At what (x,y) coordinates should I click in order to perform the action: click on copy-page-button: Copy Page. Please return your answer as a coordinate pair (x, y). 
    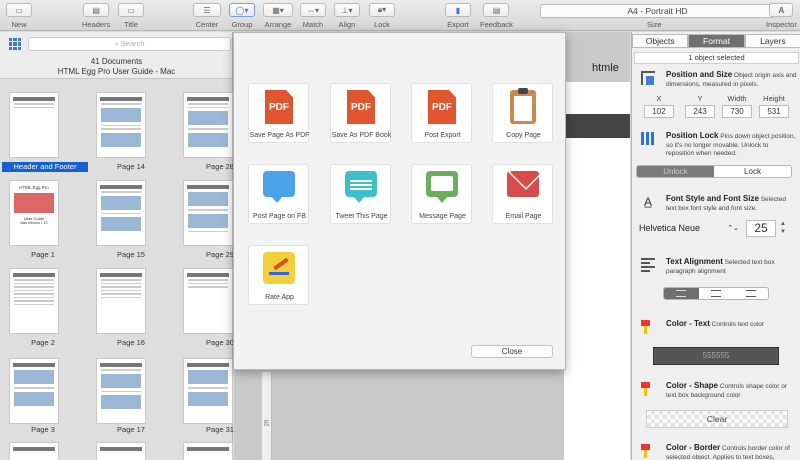
    Looking at the image, I should click on (522, 113).